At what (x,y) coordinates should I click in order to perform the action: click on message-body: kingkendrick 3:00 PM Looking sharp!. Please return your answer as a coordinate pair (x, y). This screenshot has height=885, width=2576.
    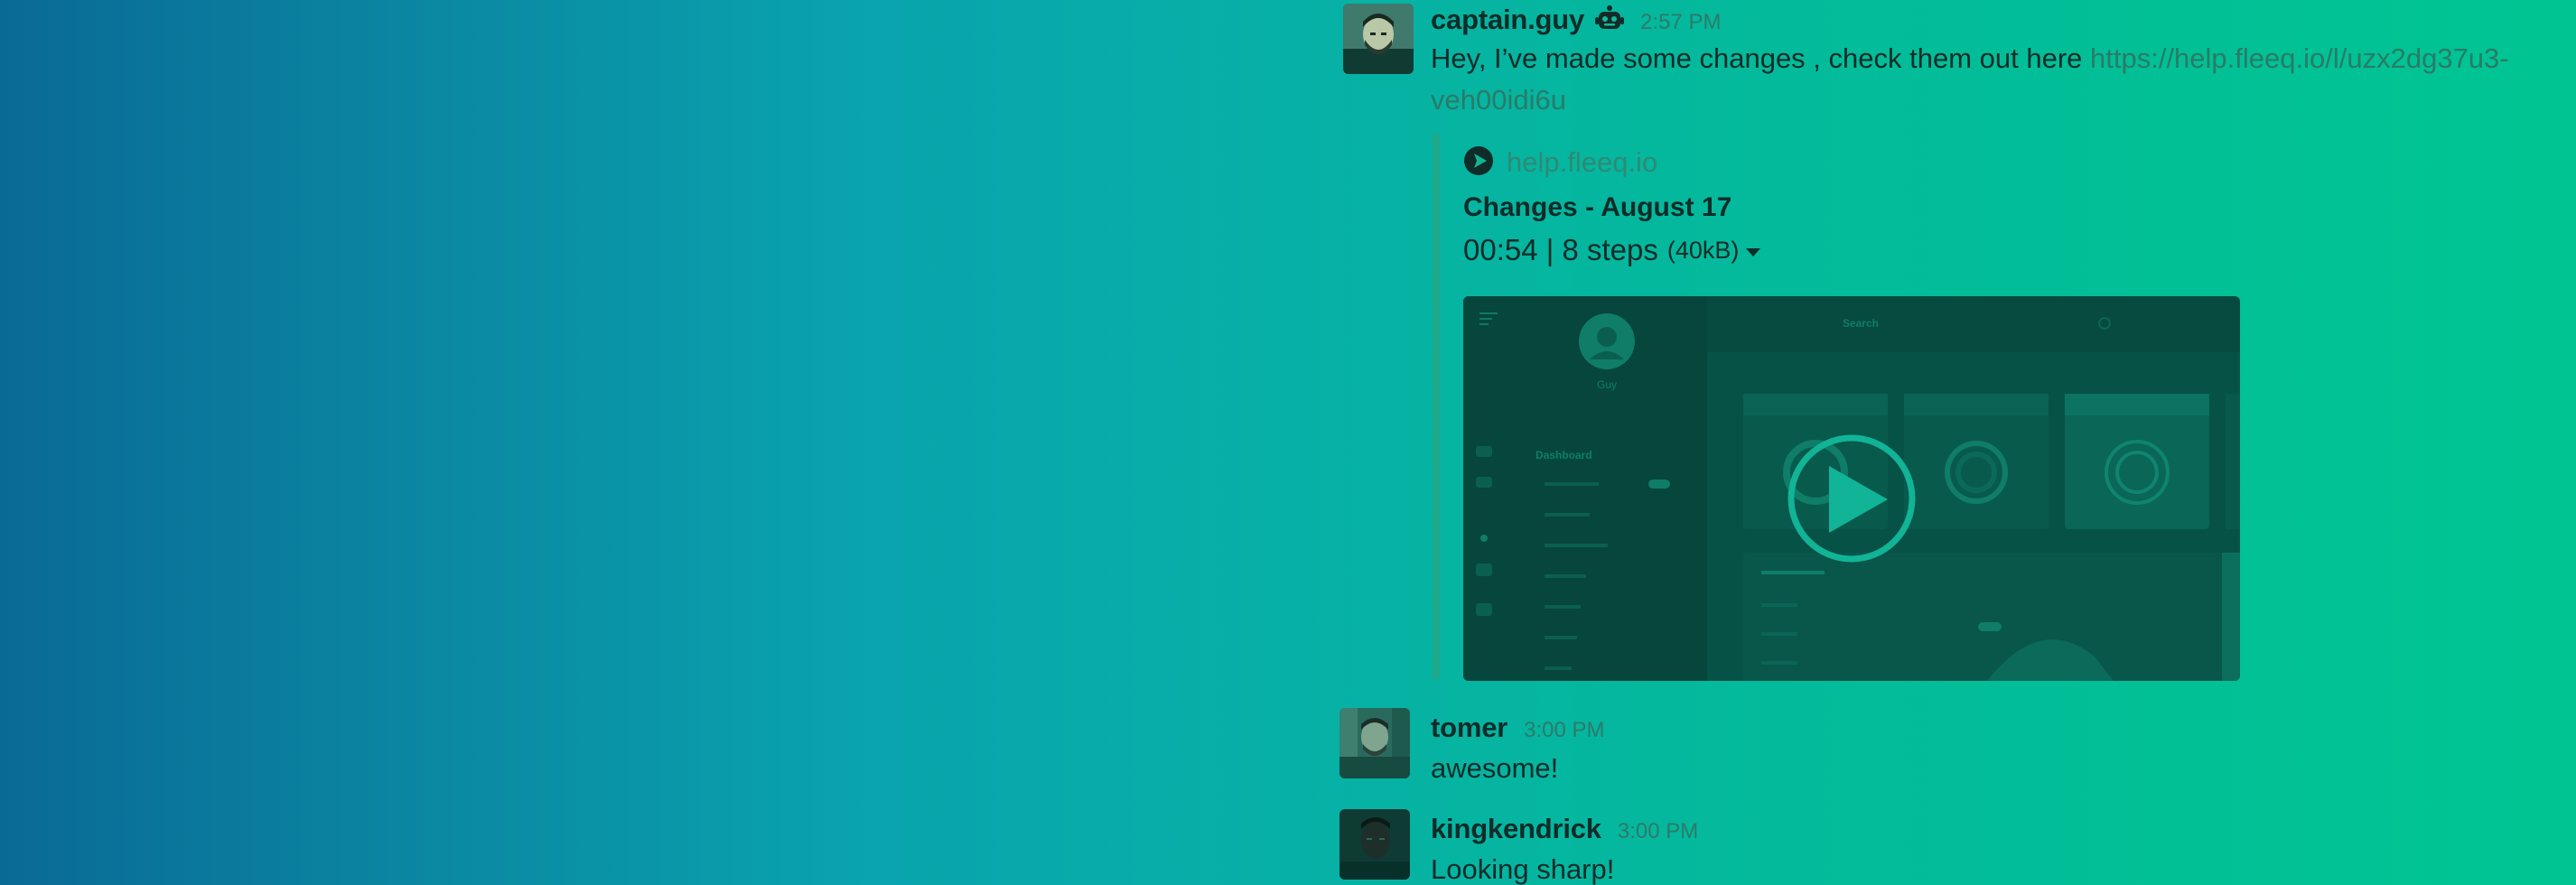
    Looking at the image, I should click on (2000, 849).